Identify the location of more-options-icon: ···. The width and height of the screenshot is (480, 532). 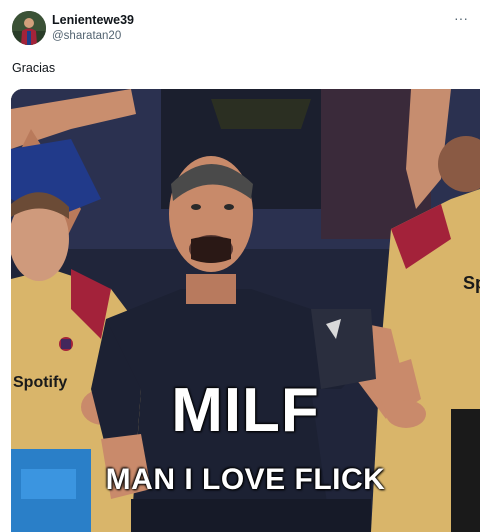
(461, 18).